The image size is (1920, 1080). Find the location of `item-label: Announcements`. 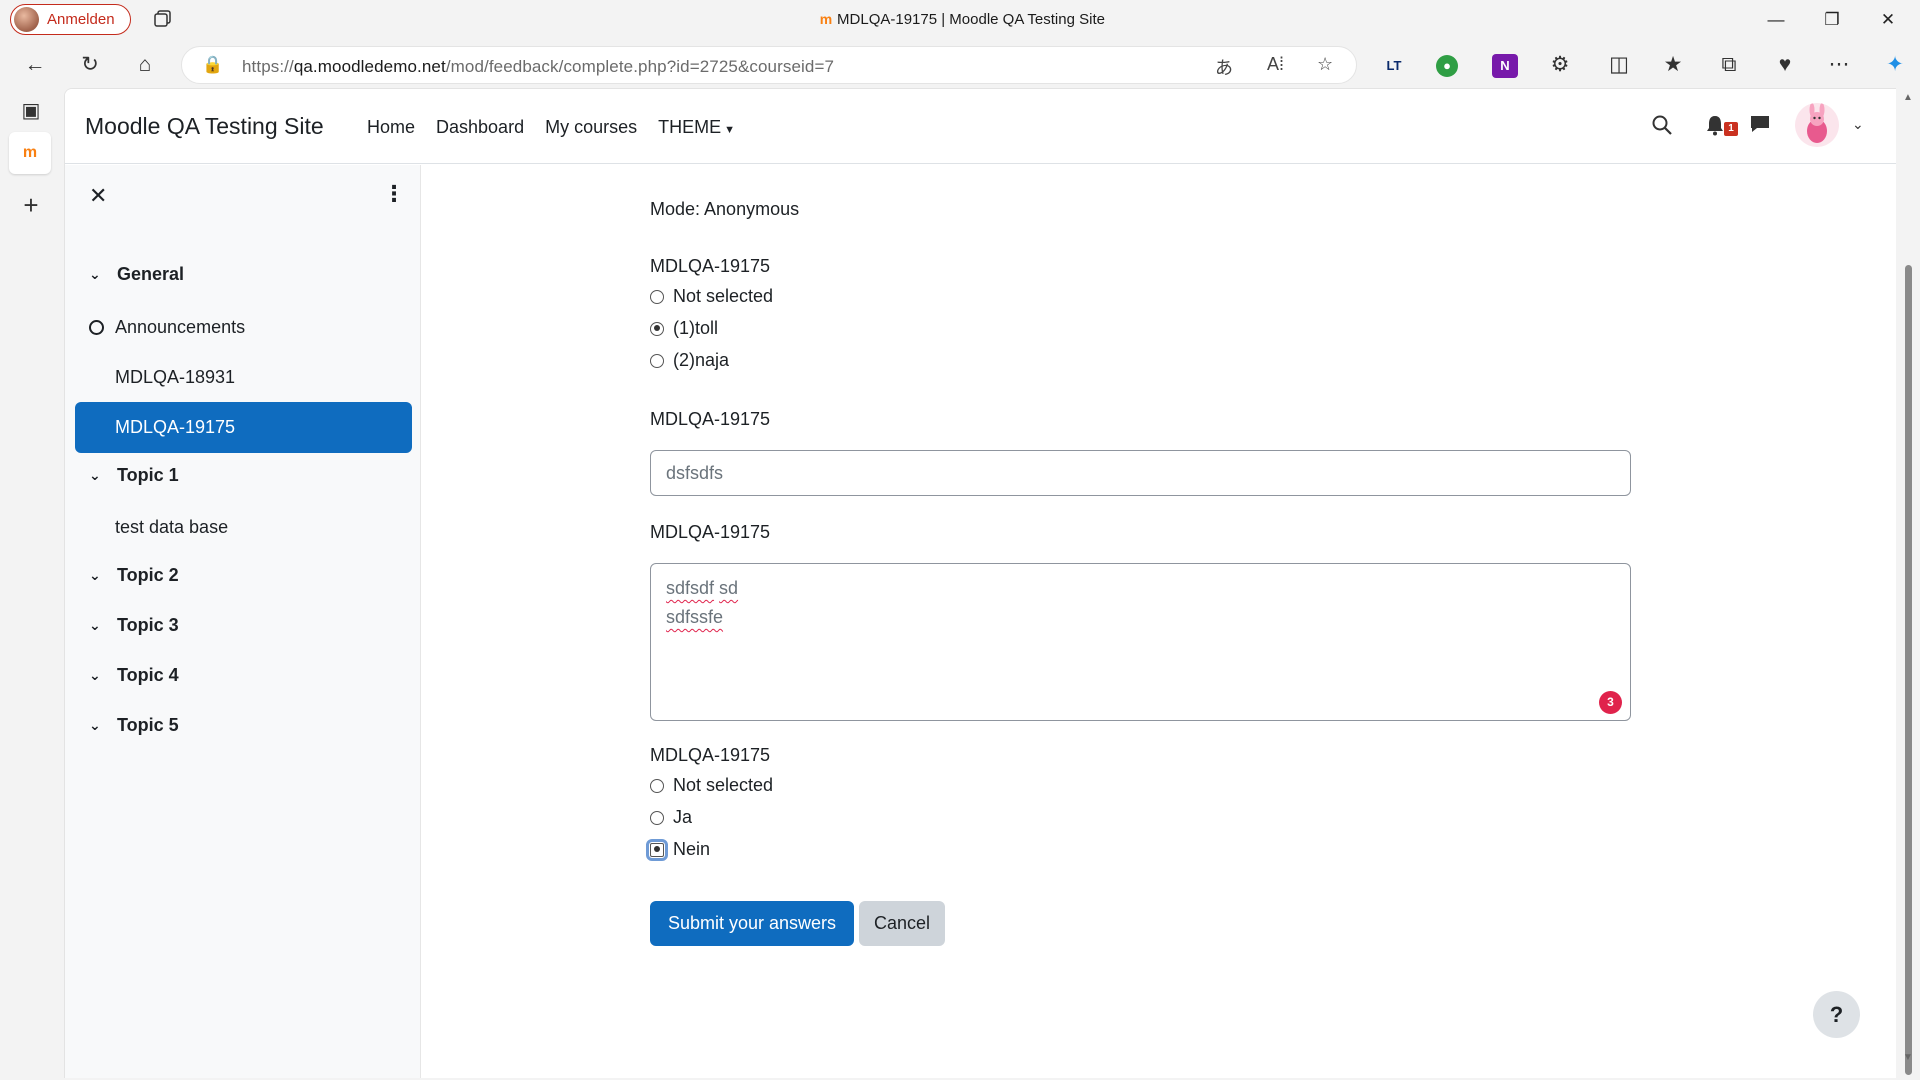

item-label: Announcements is located at coordinates (180, 327).